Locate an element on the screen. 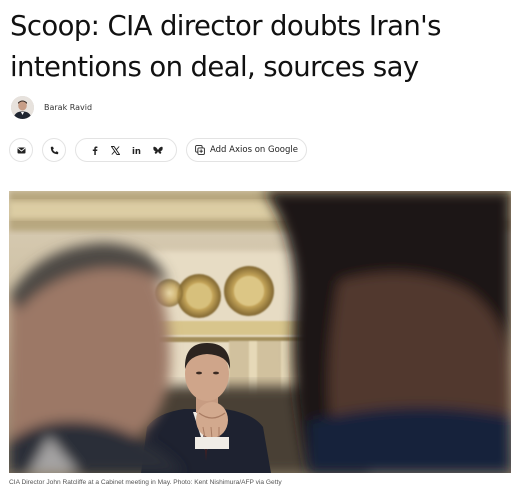  bluesky-icon is located at coordinates (157, 150).